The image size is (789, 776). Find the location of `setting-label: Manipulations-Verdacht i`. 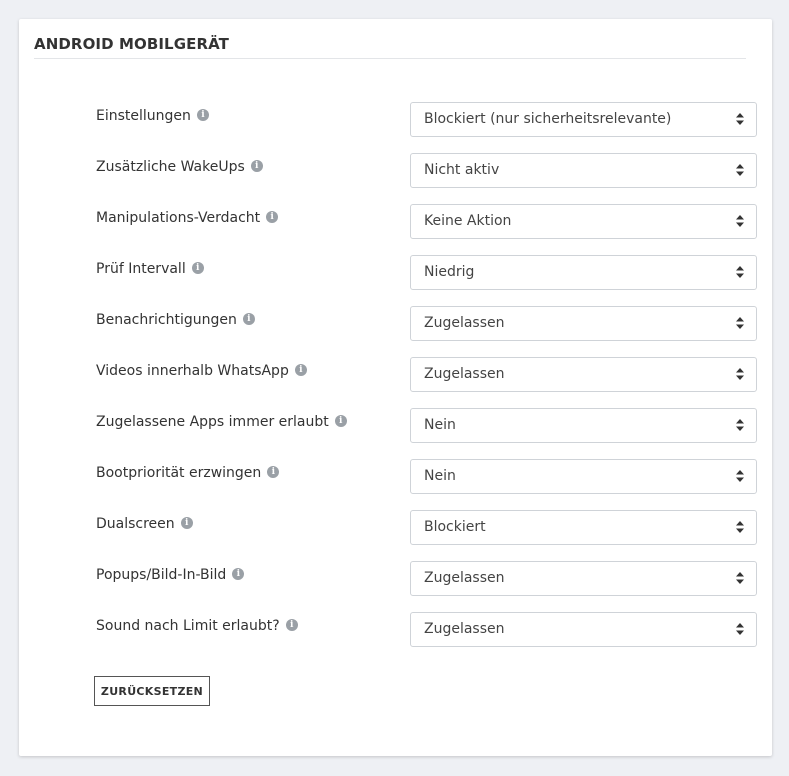

setting-label: Manipulations-Verdacht i is located at coordinates (187, 218).